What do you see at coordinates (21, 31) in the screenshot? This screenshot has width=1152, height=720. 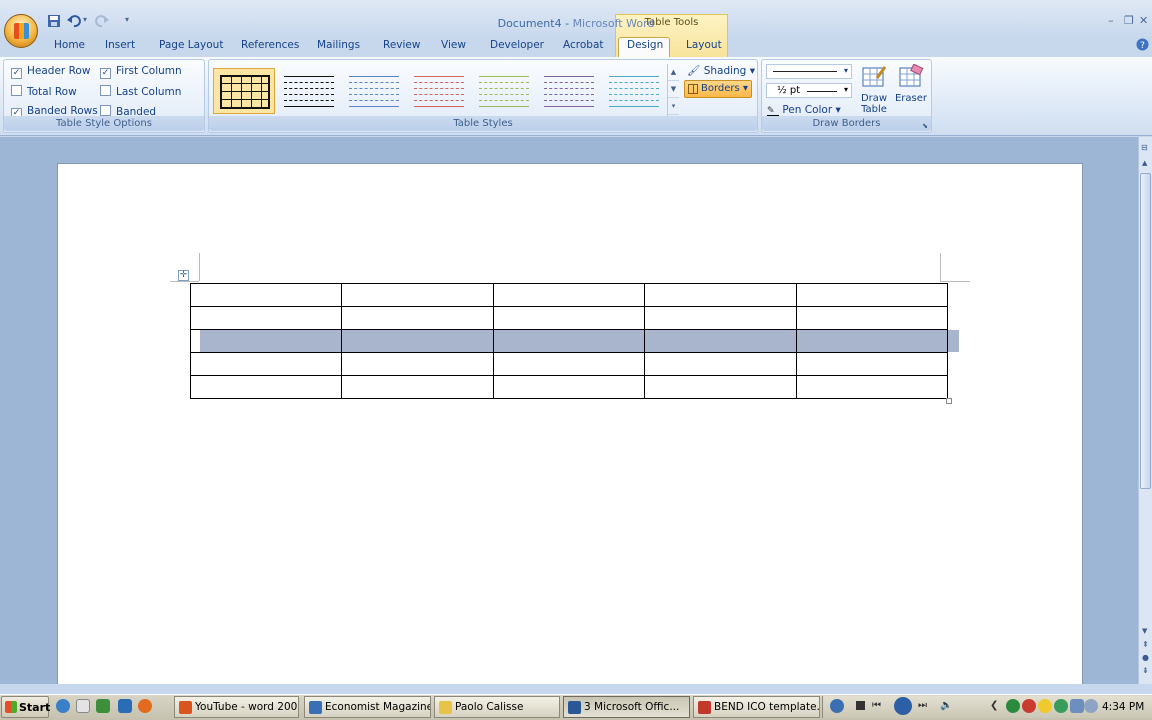 I see `office-button` at bounding box center [21, 31].